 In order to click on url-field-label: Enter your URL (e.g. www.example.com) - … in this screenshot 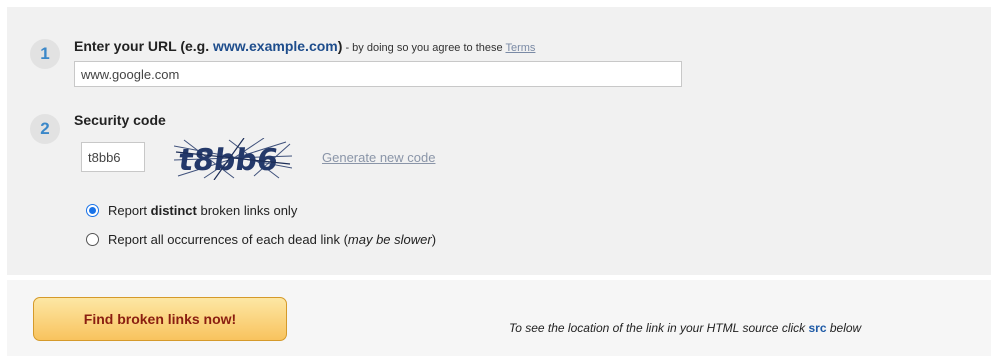, I will do `click(304, 46)`.